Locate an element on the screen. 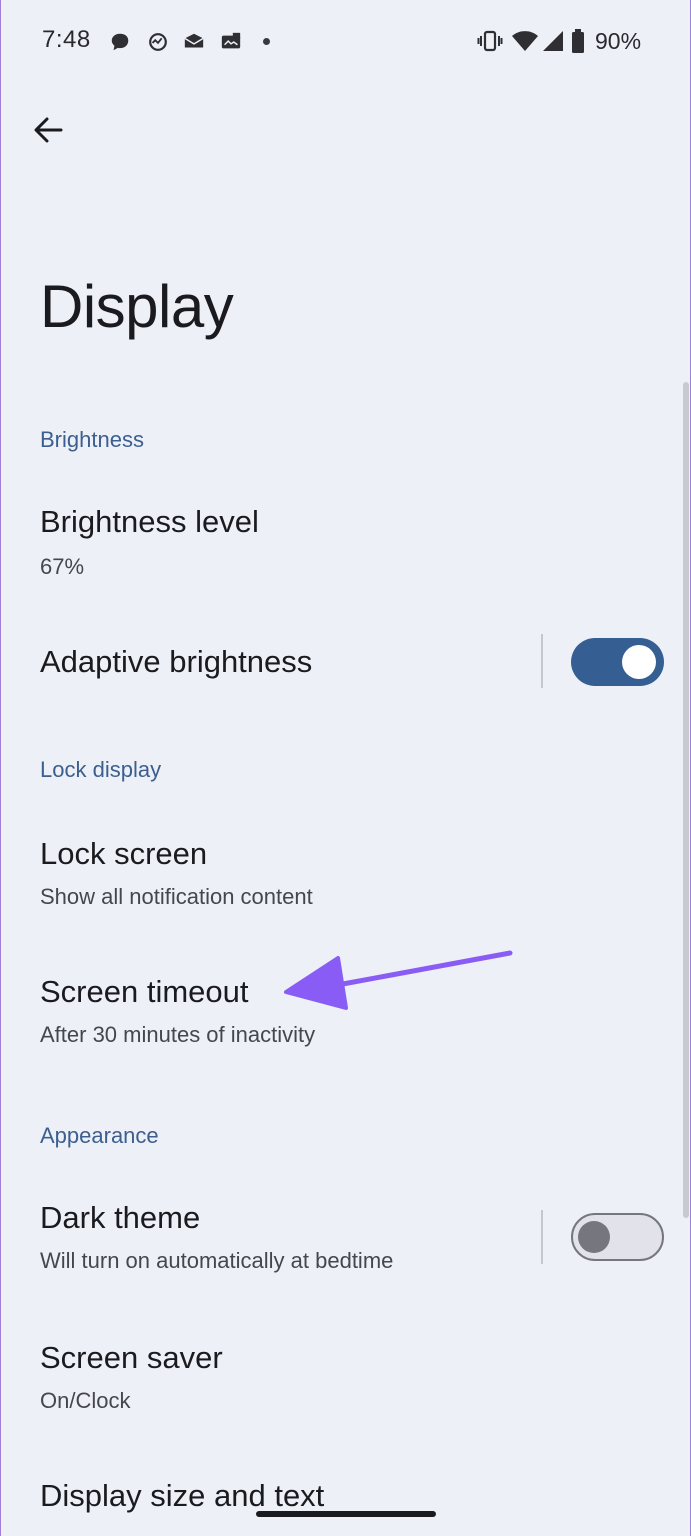  dark-theme-subtitle: Will turn on automatically at bedtime is located at coordinates (217, 1260).